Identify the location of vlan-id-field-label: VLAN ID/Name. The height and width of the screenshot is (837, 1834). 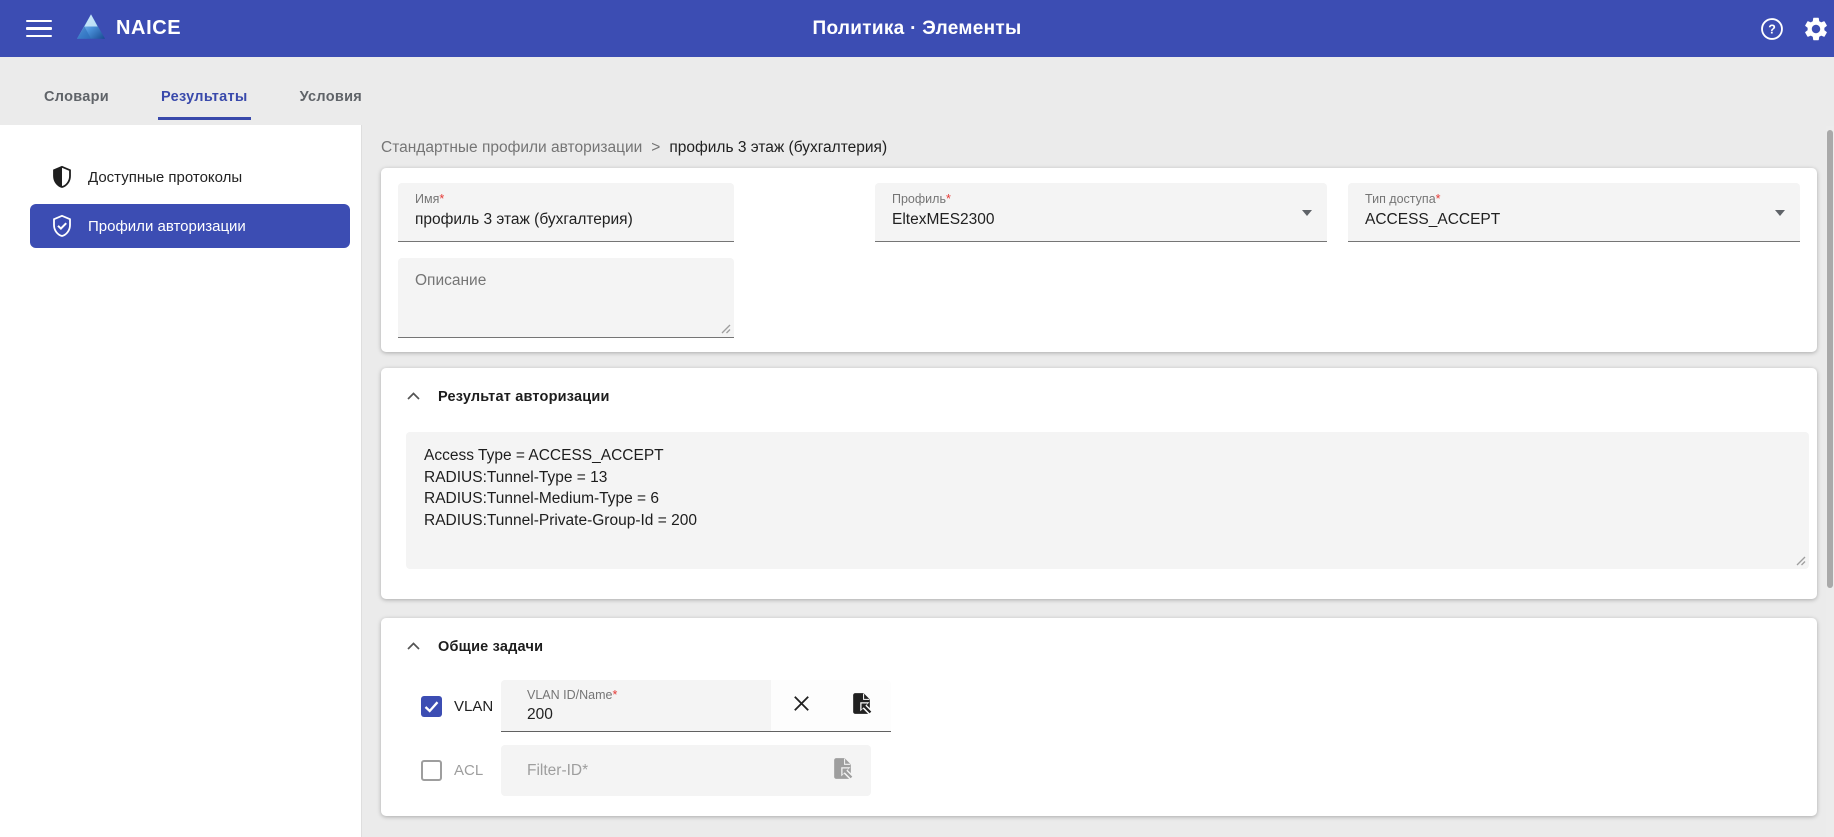
(570, 695).